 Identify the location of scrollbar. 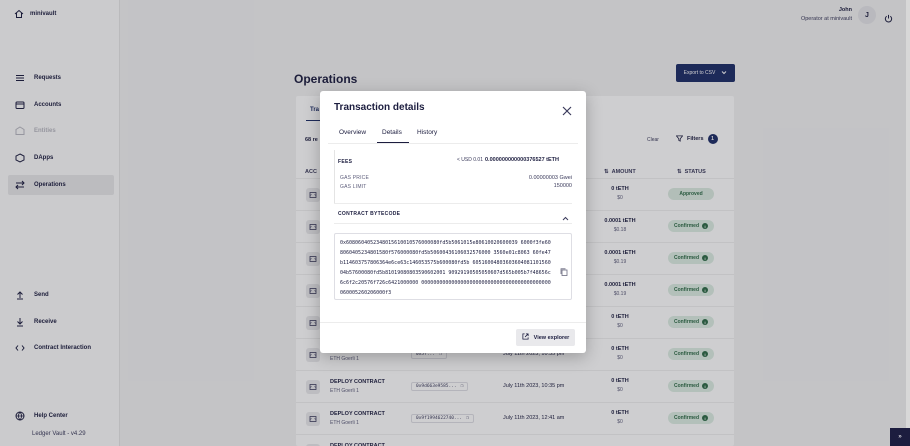
(908, 223).